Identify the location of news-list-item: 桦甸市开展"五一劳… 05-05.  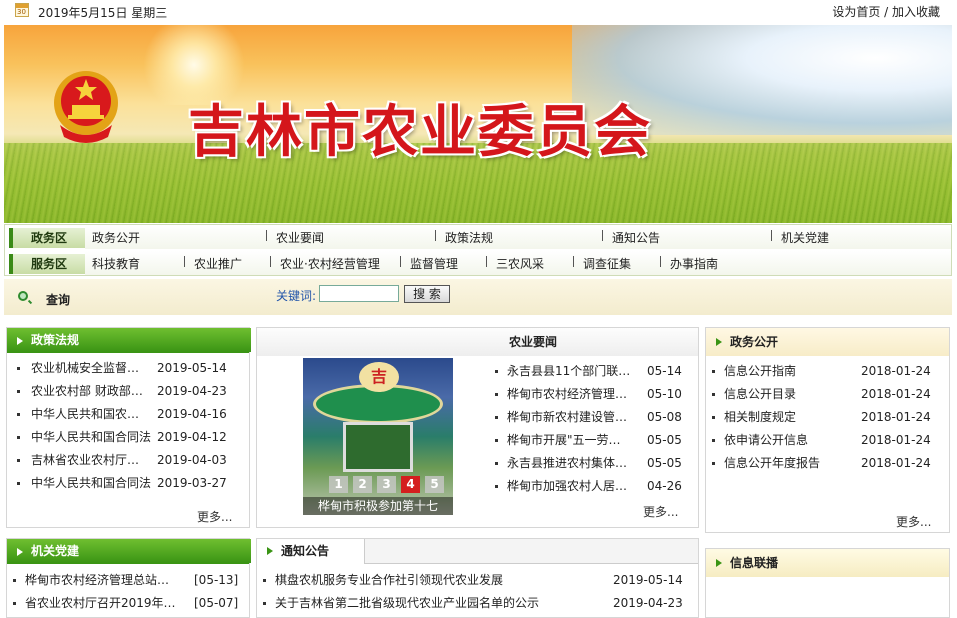
(593, 440).